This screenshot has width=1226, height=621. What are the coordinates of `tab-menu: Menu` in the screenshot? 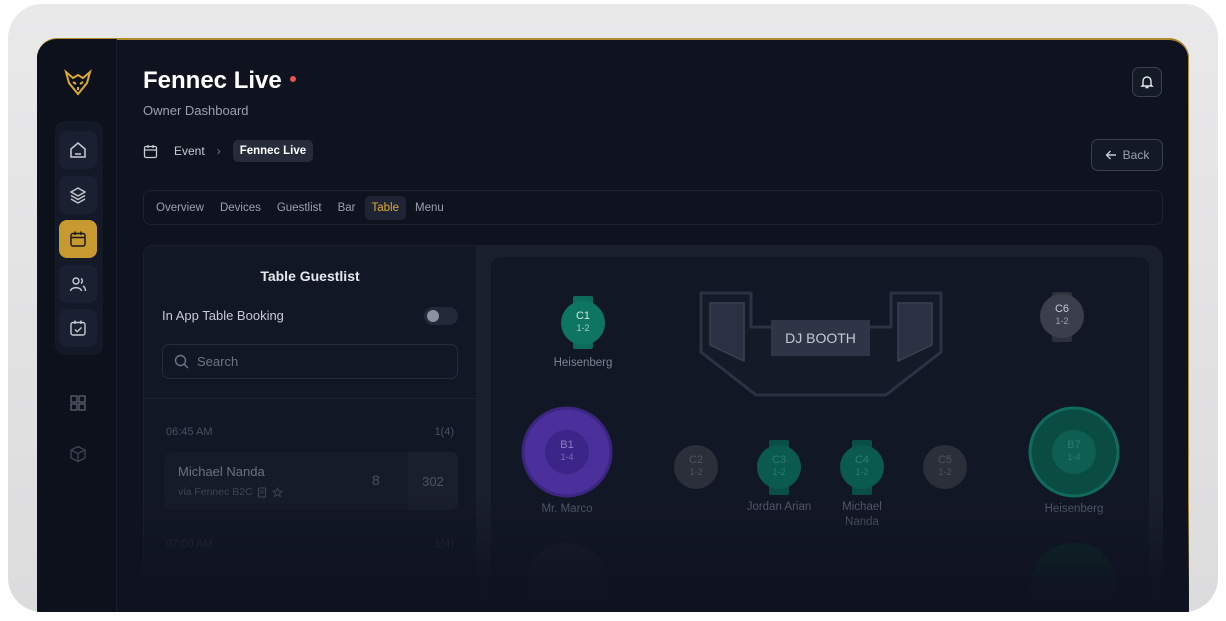 It's located at (429, 208).